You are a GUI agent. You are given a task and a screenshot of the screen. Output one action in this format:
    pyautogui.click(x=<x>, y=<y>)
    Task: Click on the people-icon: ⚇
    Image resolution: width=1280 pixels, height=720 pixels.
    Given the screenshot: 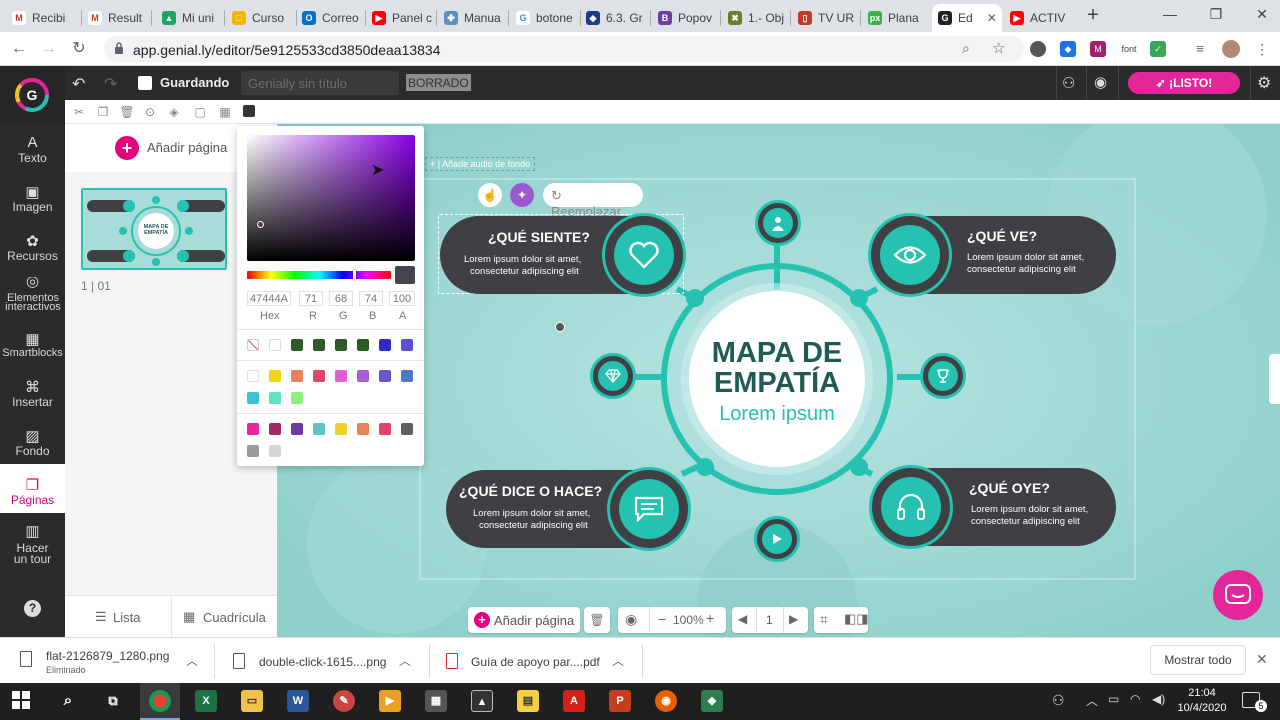 What is the action you would take?
    pyautogui.click(x=1058, y=700)
    